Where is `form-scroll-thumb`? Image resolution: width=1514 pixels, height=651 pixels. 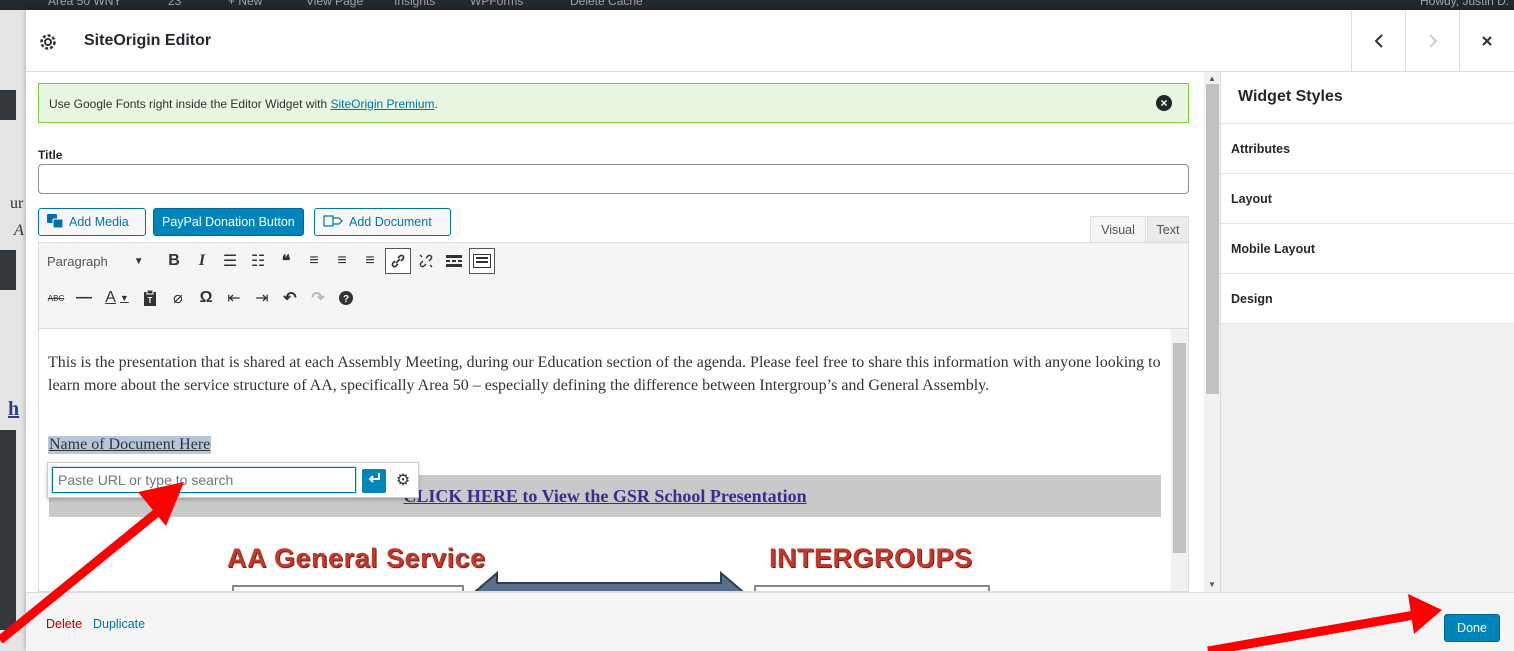
form-scroll-thumb is located at coordinates (1212, 239).